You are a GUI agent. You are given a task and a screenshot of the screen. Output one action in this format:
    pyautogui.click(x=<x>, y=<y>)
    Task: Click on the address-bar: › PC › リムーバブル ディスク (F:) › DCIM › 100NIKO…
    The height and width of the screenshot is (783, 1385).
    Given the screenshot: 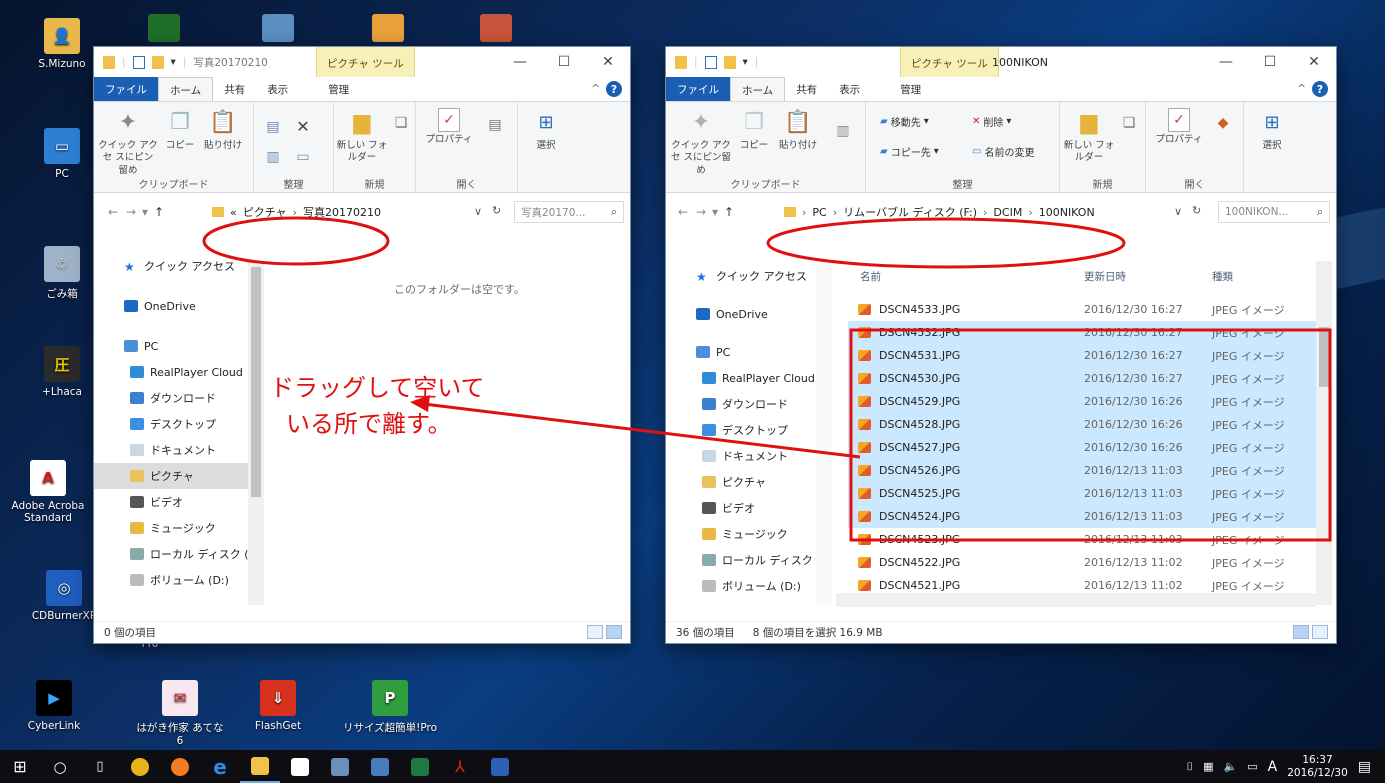 What is the action you would take?
    pyautogui.click(x=978, y=212)
    